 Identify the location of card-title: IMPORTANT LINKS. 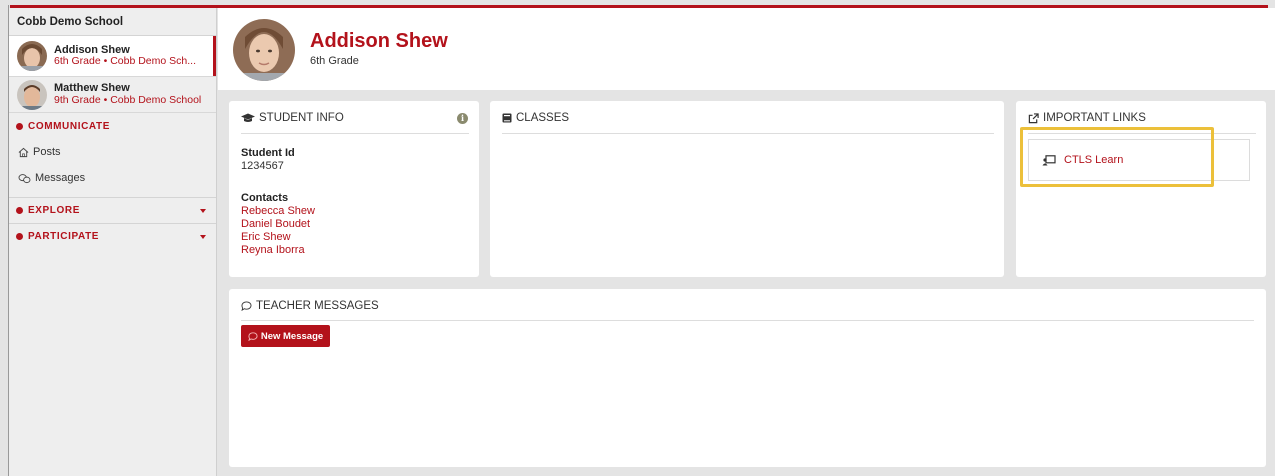
(1087, 118).